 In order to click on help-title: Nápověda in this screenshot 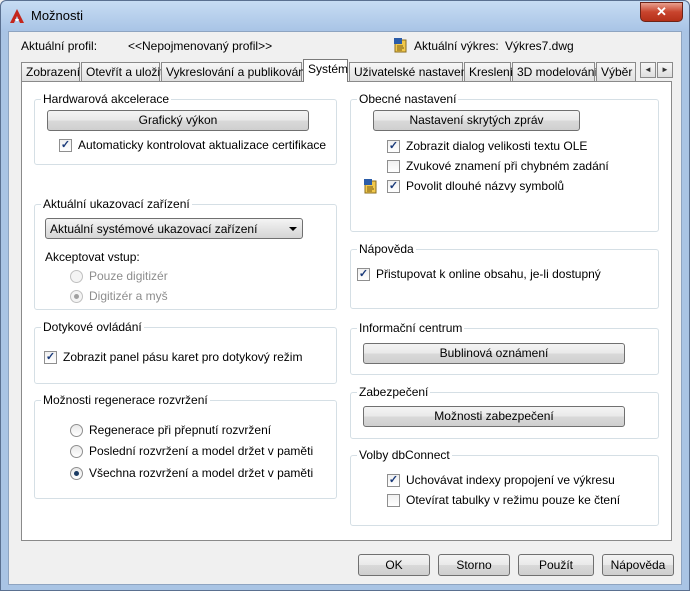, I will do `click(386, 249)`.